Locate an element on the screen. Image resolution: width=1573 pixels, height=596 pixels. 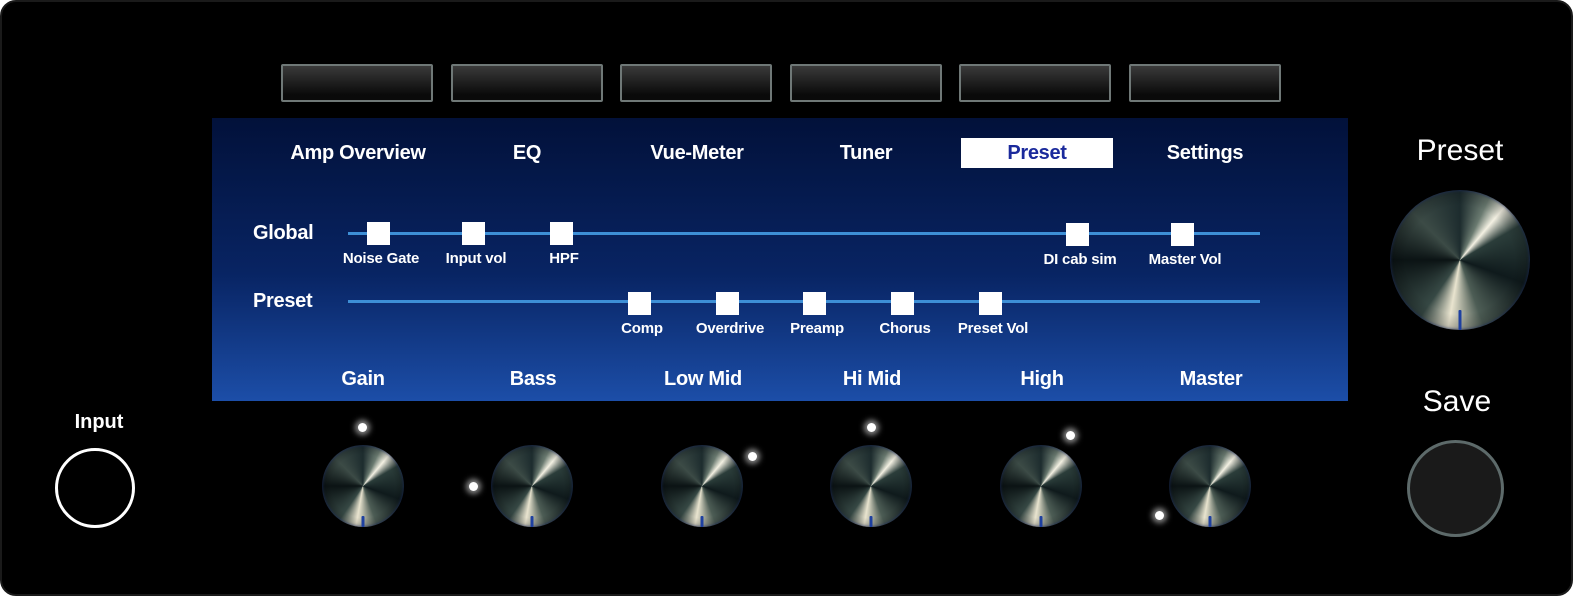
hi-mid-led is located at coordinates (871, 427).